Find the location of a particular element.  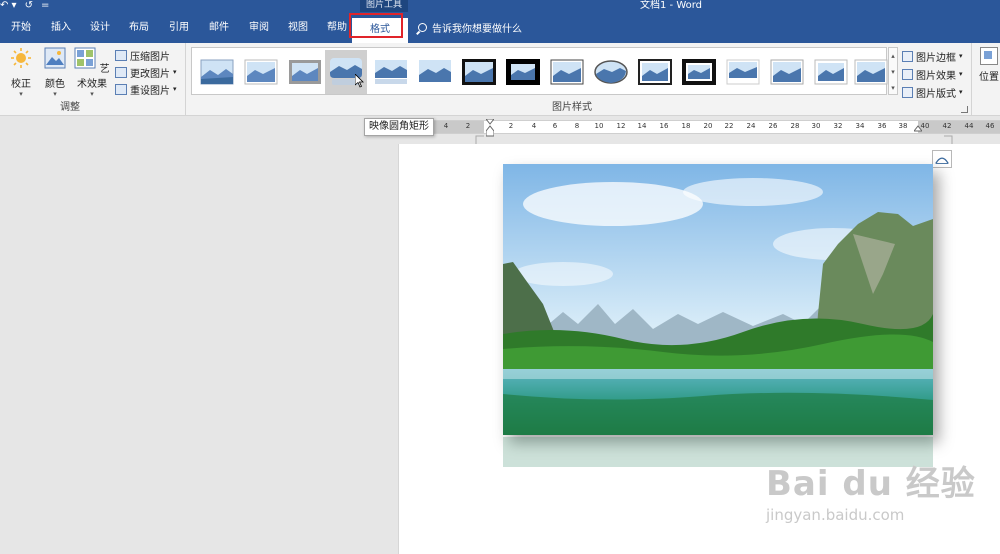

right-indent-marker-icon is located at coordinates (918, 128).